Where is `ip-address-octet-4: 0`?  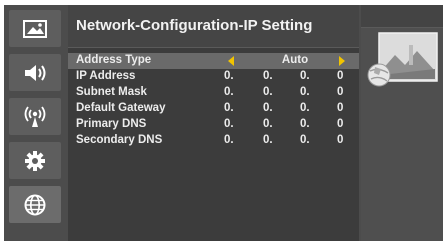
ip-address-octet-4: 0 is located at coordinates (340, 76).